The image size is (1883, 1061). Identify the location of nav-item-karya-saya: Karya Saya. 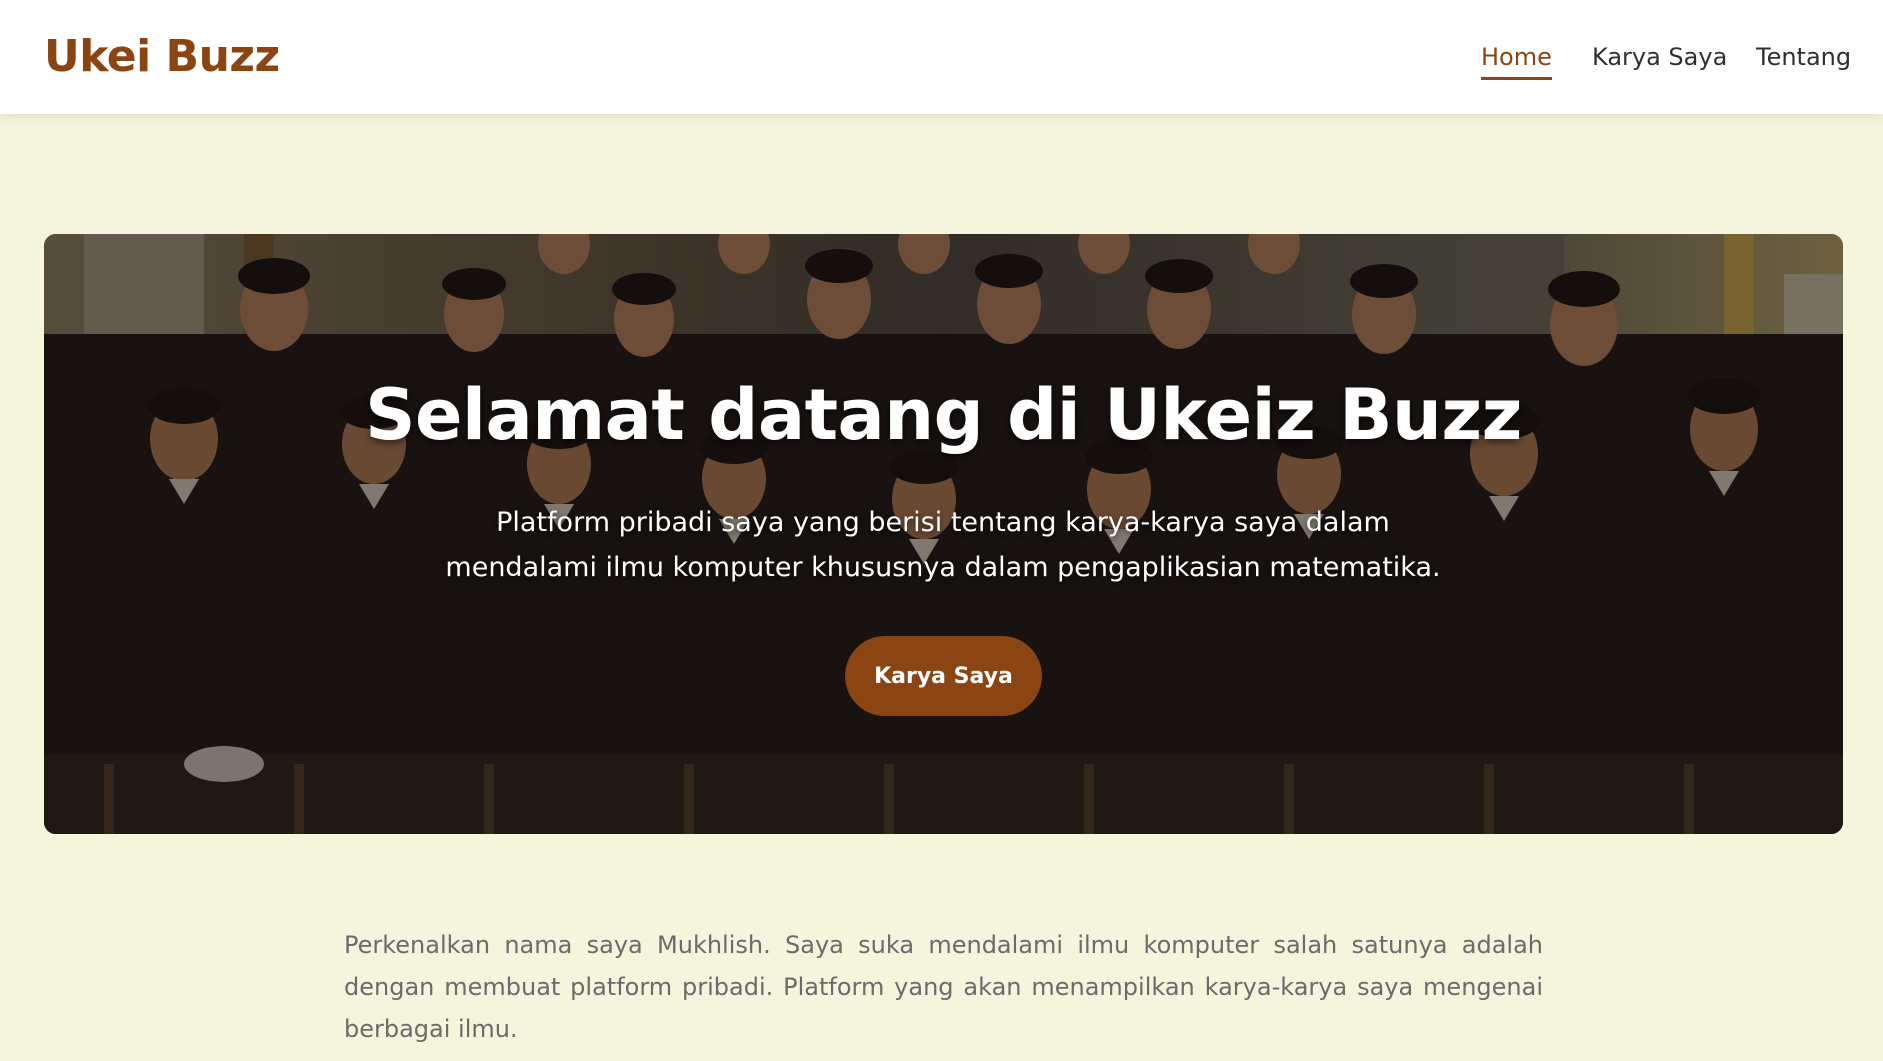
(1659, 57).